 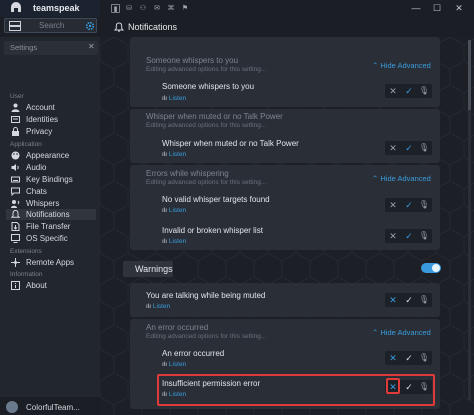 I want to click on sidebar-item-notifications: Notifications, so click(x=51, y=214).